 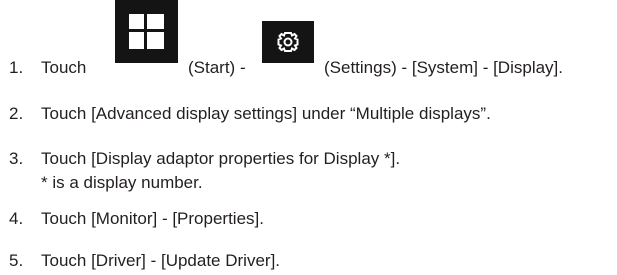 I want to click on step-number: 5., so click(x=16, y=260).